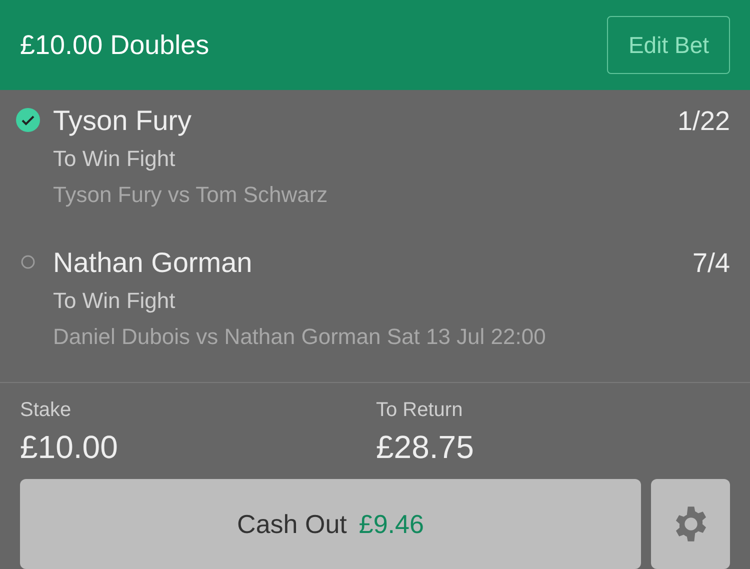 The image size is (750, 569). What do you see at coordinates (115, 45) in the screenshot?
I see `bet-title: £10.00 Doubles` at bounding box center [115, 45].